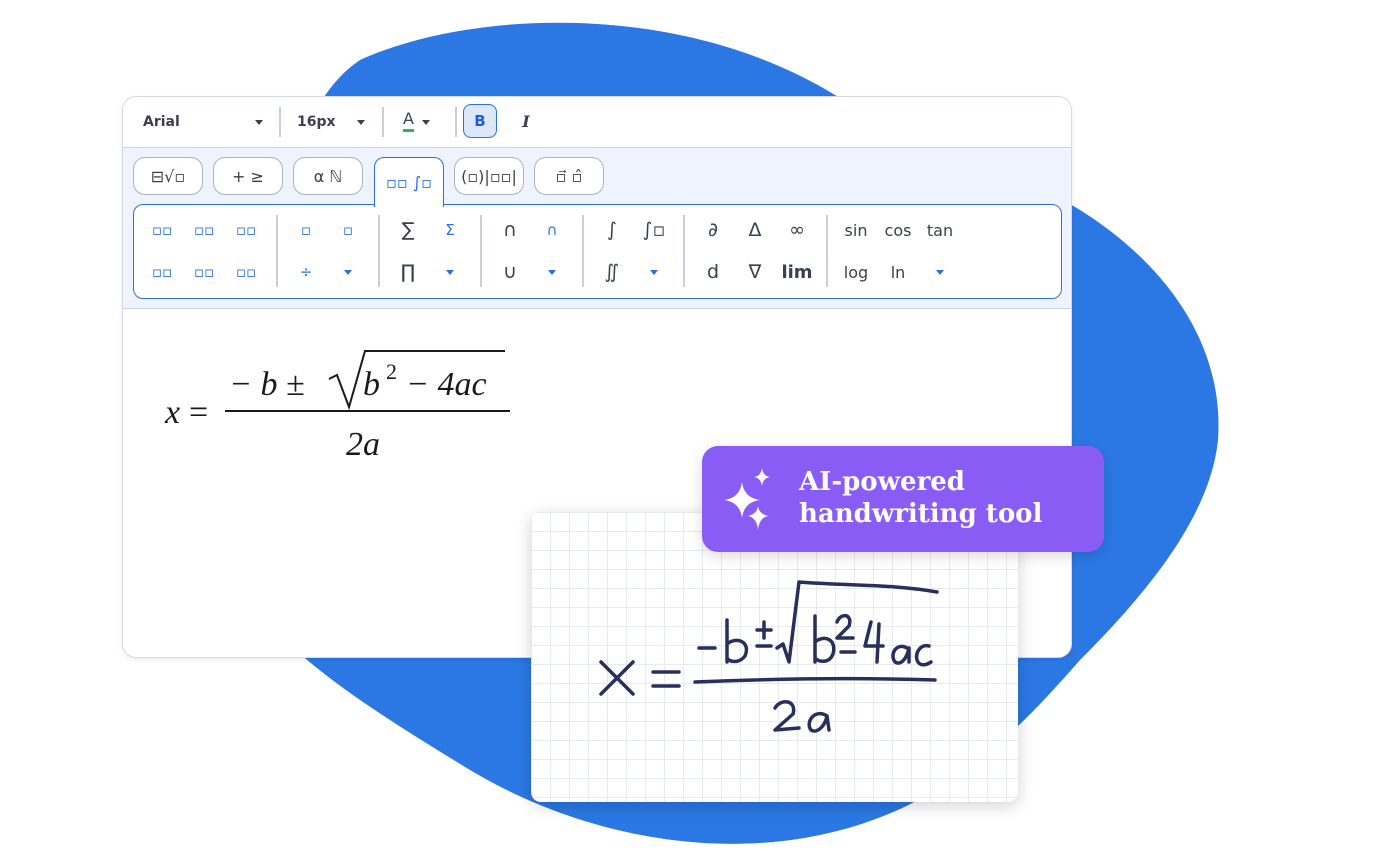 The height and width of the screenshot is (862, 1384). Describe the element at coordinates (747, 499) in the screenshot. I see `sparkles-icon` at that location.